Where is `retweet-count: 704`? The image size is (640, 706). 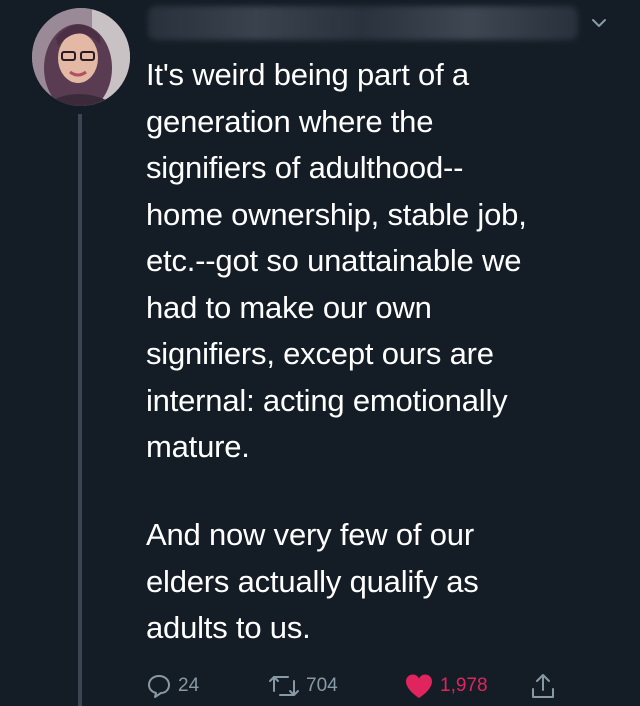 retweet-count: 704 is located at coordinates (322, 685).